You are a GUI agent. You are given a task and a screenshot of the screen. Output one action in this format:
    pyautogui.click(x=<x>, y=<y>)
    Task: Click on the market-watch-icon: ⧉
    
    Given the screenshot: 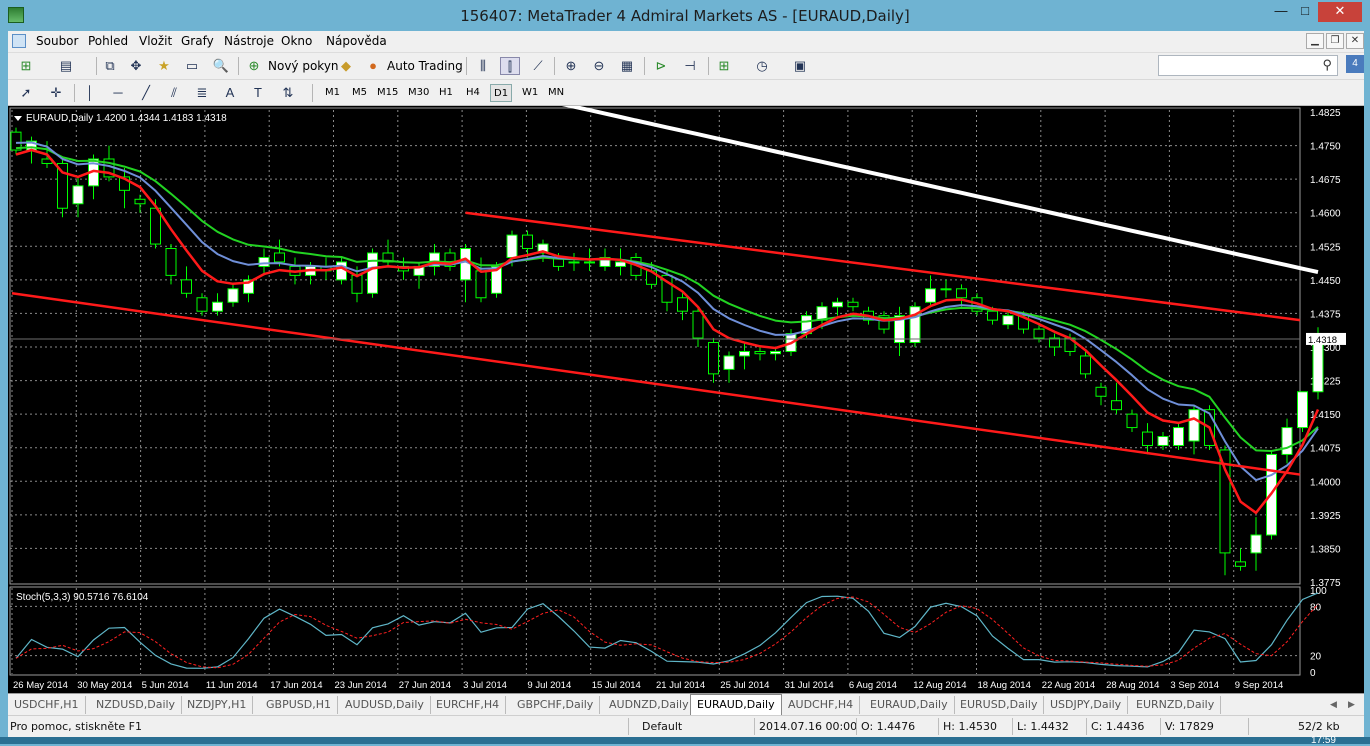 What is the action you would take?
    pyautogui.click(x=110, y=66)
    